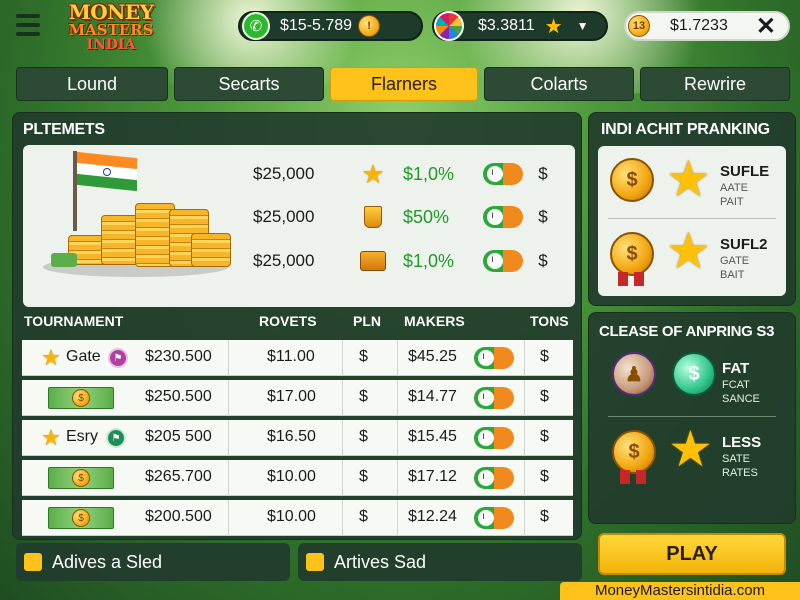 Image resolution: width=800 pixels, height=600 pixels. What do you see at coordinates (432, 476) in the screenshot?
I see `row-makers: $17.12` at bounding box center [432, 476].